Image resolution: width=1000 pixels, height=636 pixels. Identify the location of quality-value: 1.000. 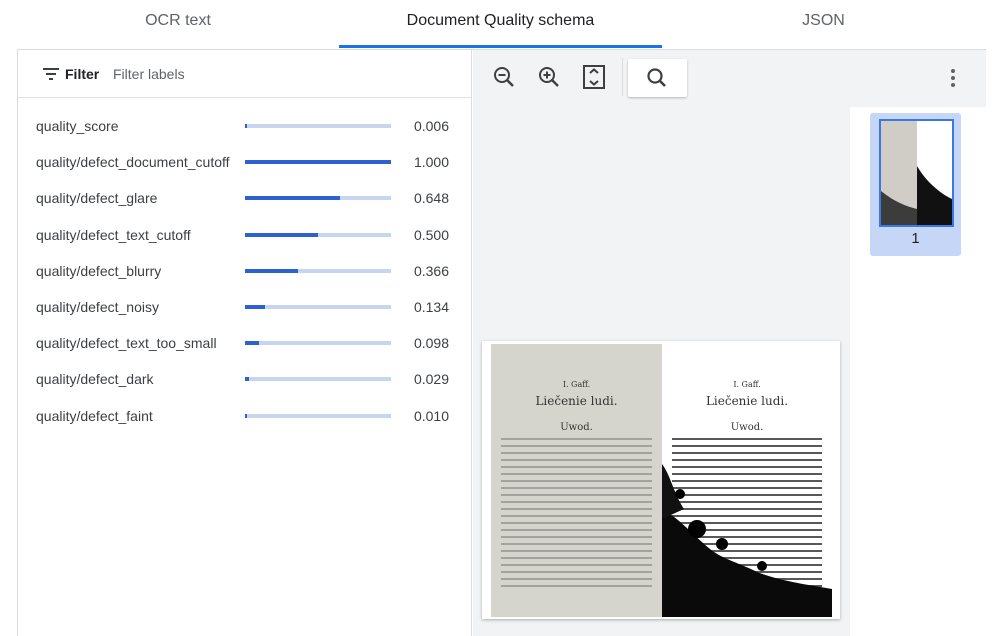
(431, 162).